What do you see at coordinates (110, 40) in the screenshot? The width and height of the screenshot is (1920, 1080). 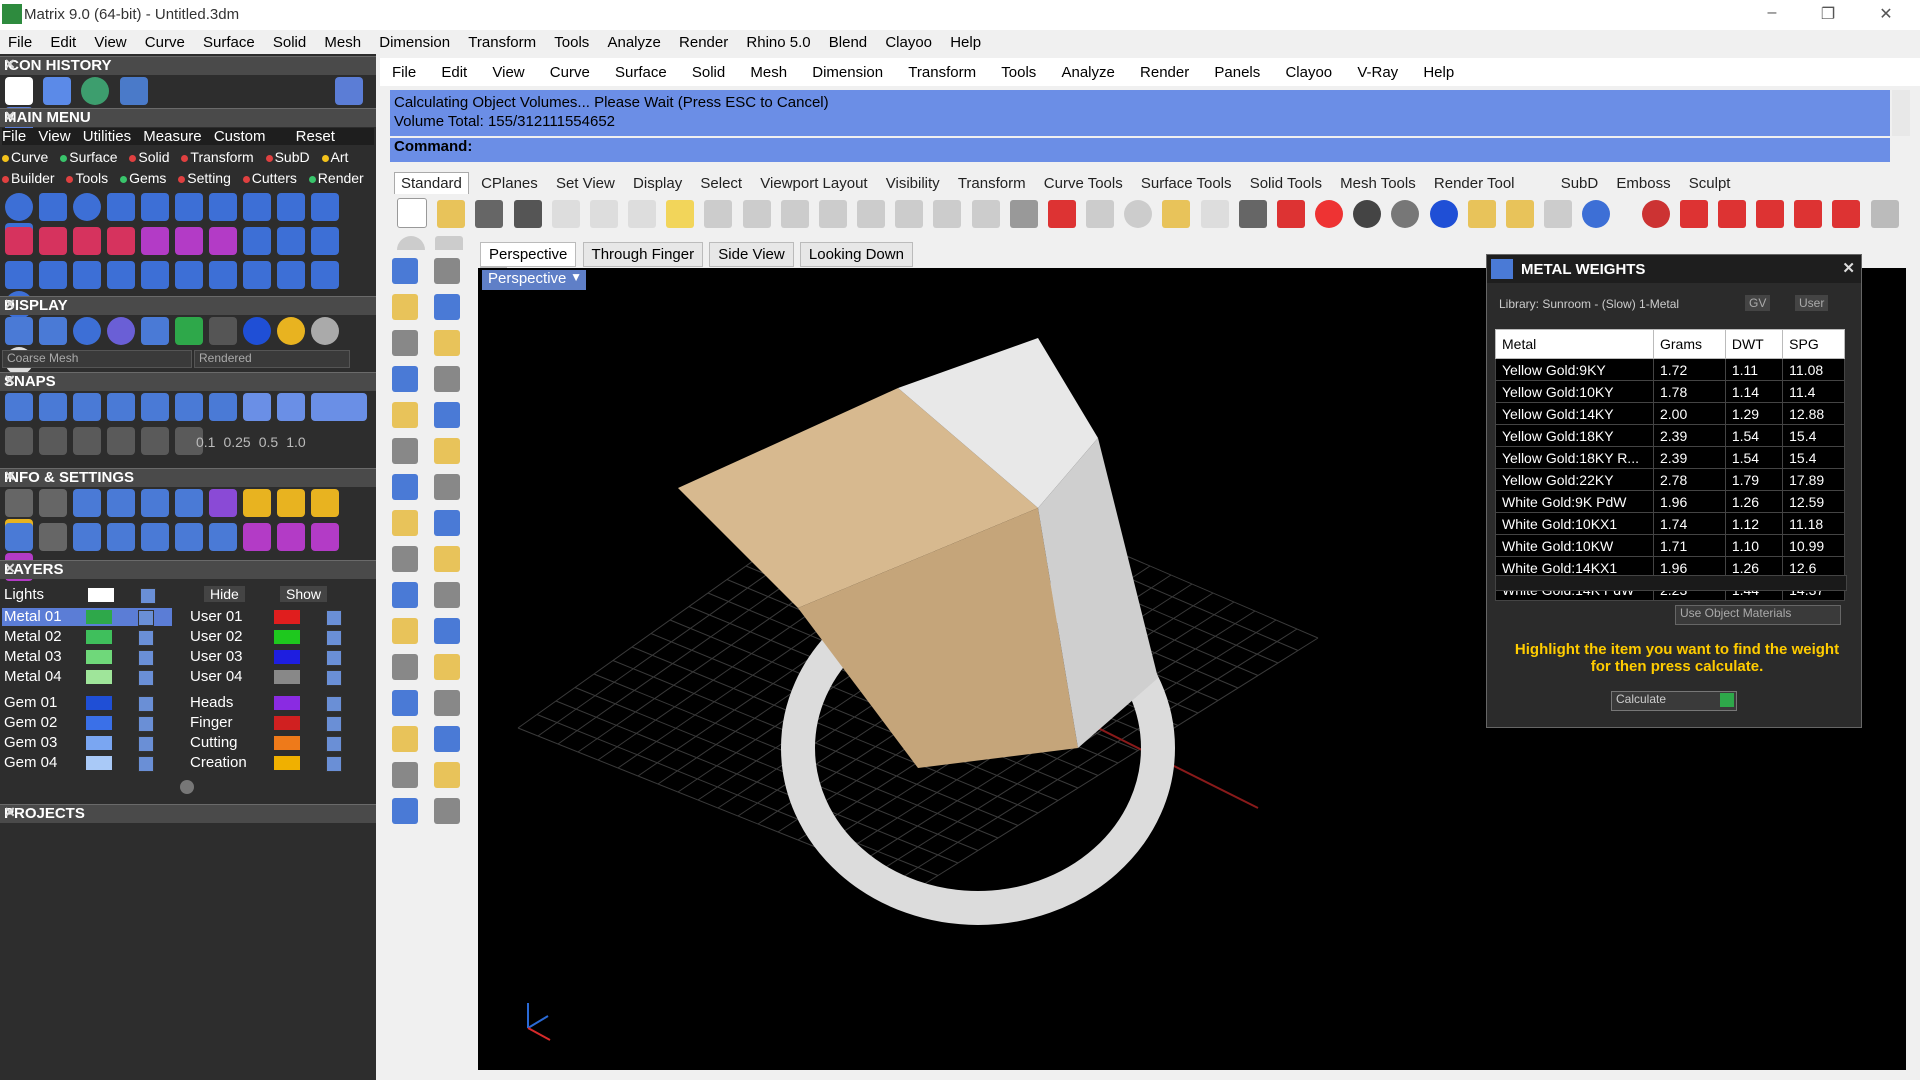 I see `menu-view: View` at bounding box center [110, 40].